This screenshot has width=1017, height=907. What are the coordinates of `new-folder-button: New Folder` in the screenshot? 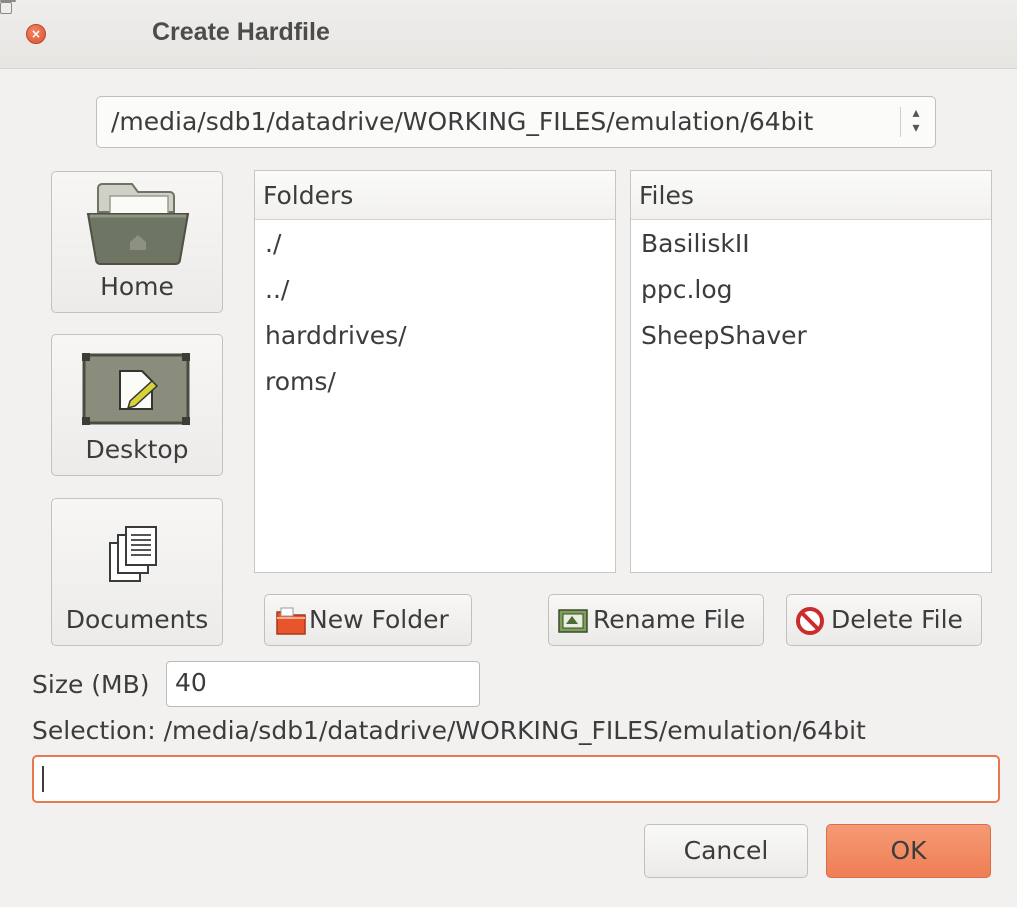 It's located at (368, 620).